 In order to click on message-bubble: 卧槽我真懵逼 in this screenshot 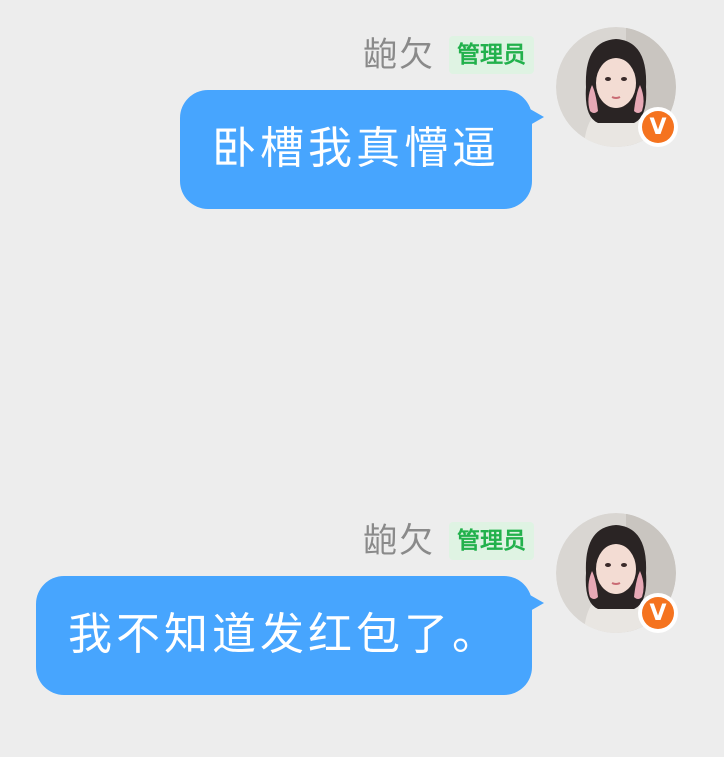, I will do `click(356, 149)`.